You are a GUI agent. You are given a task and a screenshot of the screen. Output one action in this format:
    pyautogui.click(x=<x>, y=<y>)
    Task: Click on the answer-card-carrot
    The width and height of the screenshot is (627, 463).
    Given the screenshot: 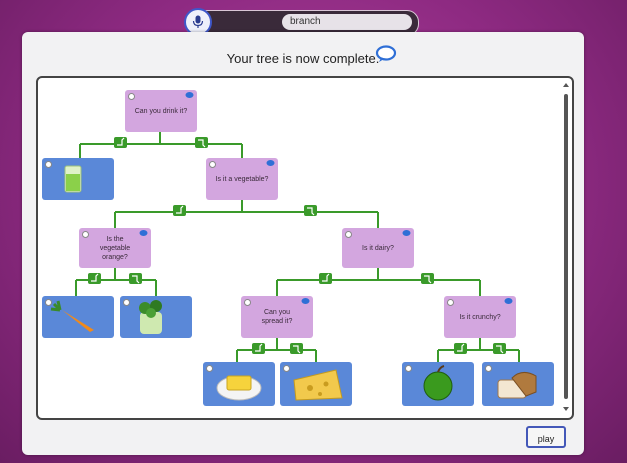 What is the action you would take?
    pyautogui.click(x=78, y=317)
    